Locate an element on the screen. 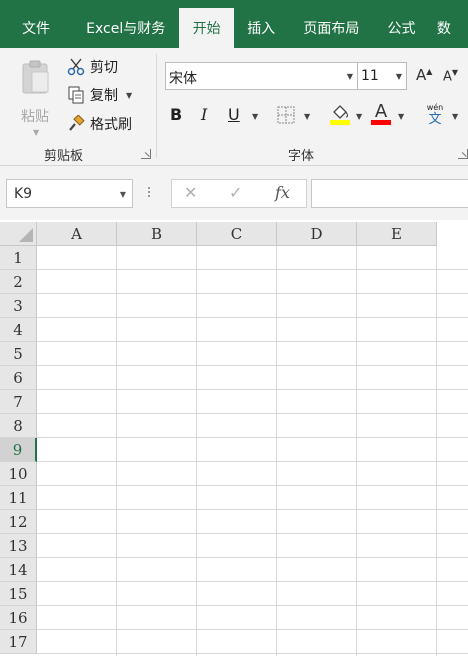  column-header-e: E is located at coordinates (397, 234).